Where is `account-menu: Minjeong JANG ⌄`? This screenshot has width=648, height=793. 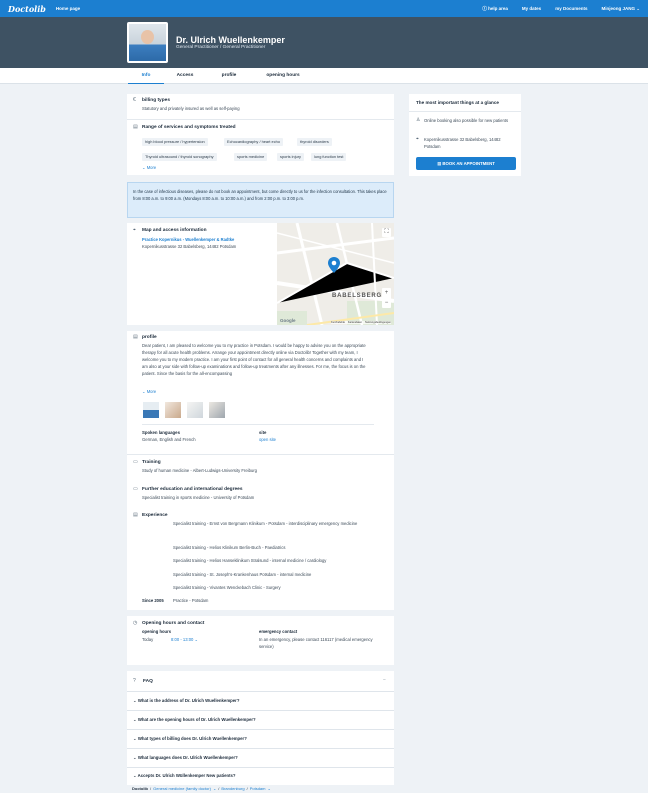
account-menu: Minjeong JANG ⌄ is located at coordinates (620, 9).